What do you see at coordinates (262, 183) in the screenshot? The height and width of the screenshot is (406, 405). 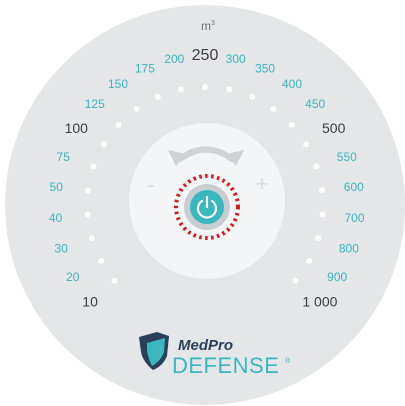 I see `increase-button: +` at bounding box center [262, 183].